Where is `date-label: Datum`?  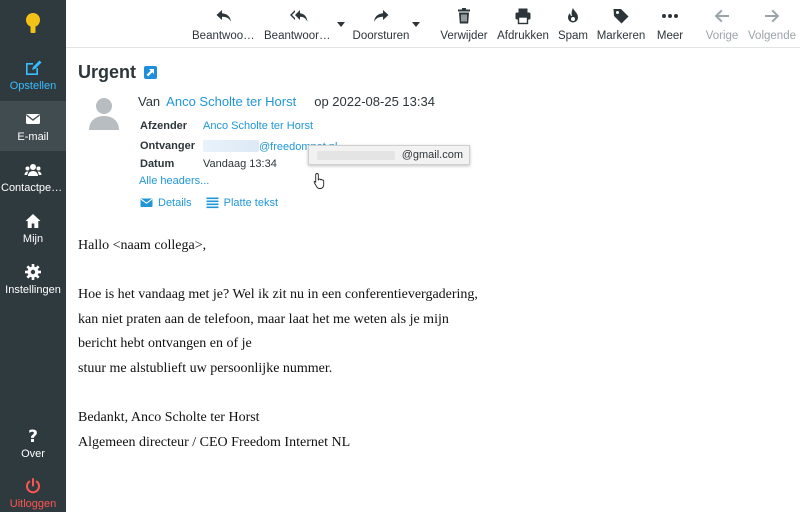
date-label: Datum is located at coordinates (157, 164).